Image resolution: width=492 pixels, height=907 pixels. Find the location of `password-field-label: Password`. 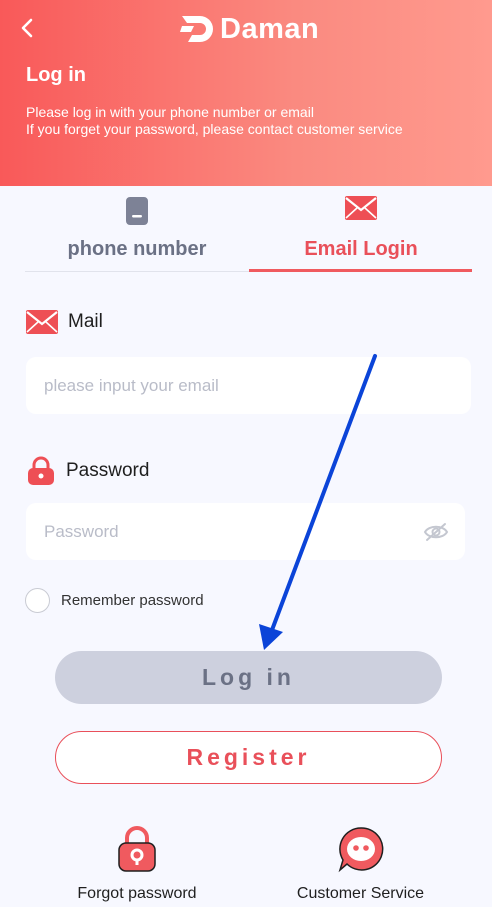

password-field-label: Password is located at coordinates (87, 471).